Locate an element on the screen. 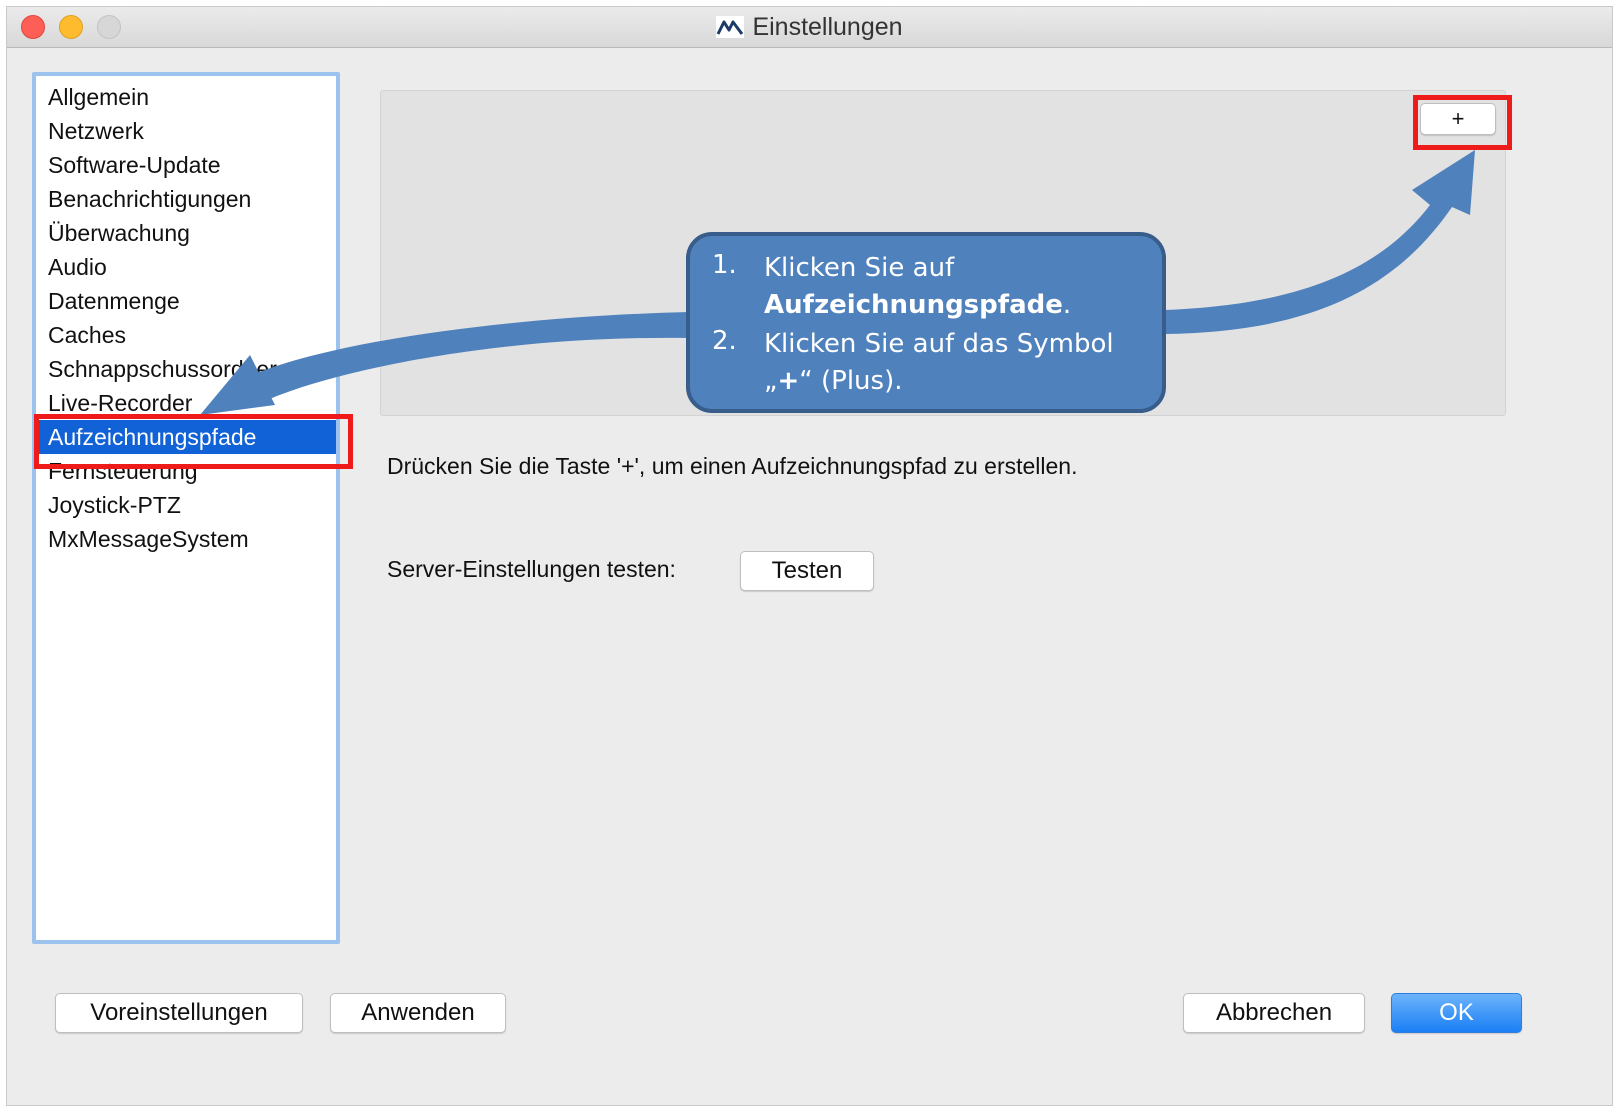  step-2-quote-open: „ is located at coordinates (771, 381).